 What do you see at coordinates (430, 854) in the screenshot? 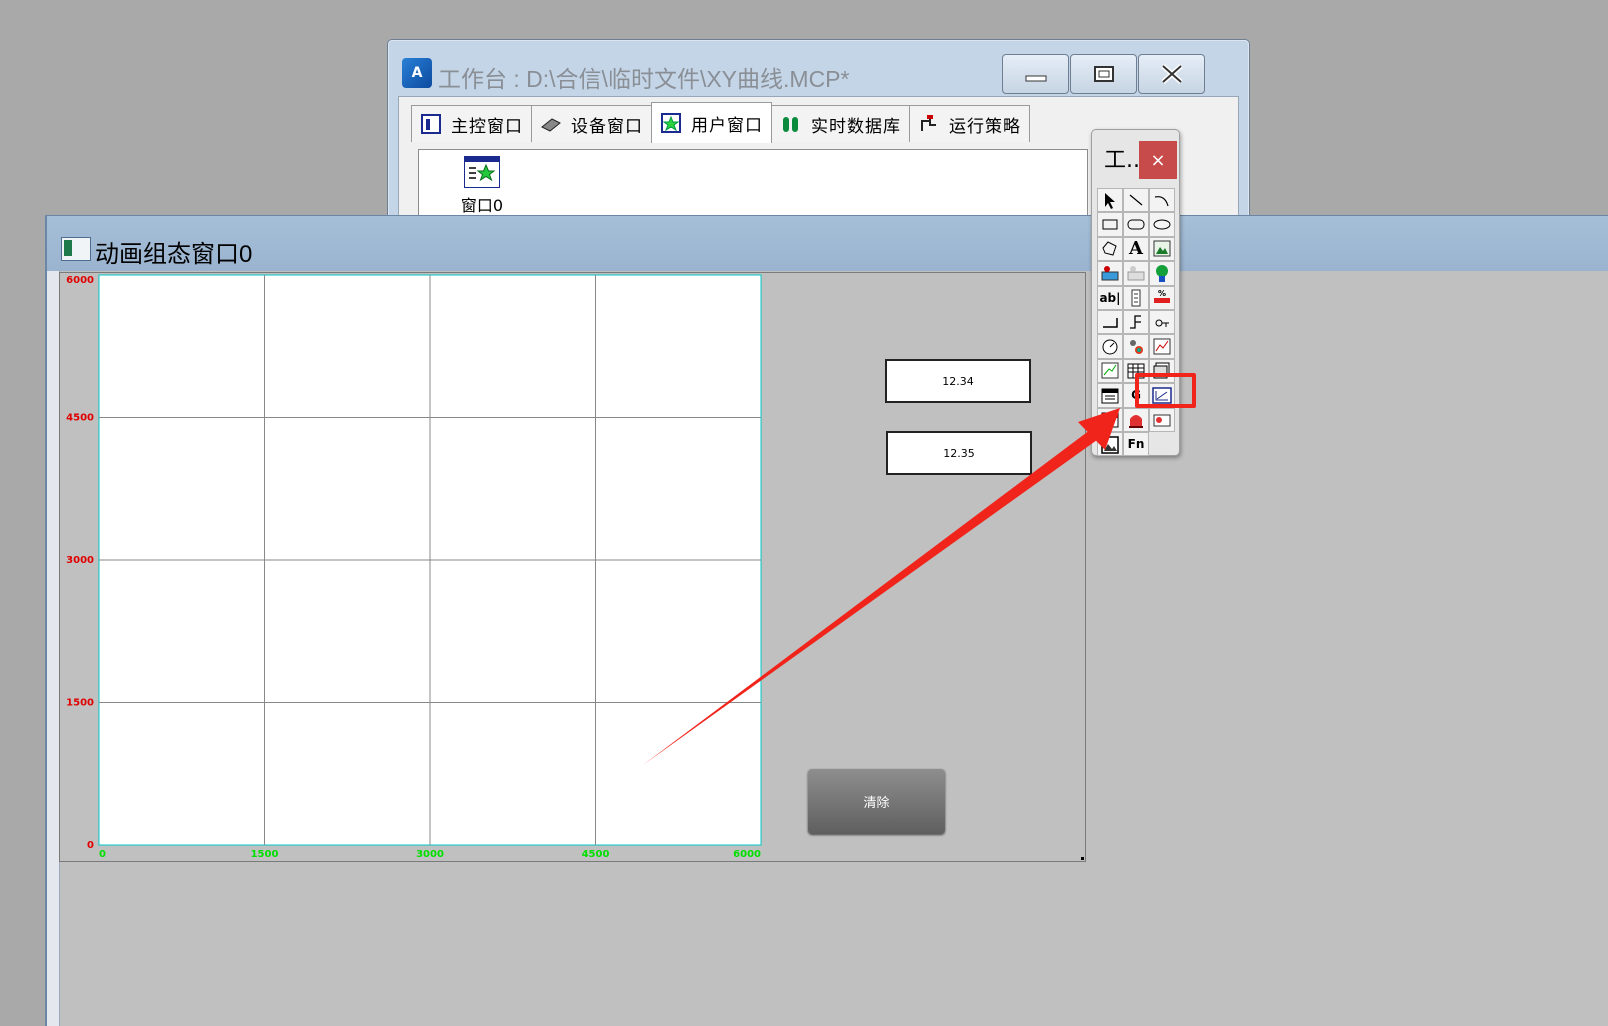
I see `x-tick-label: 3000` at bounding box center [430, 854].